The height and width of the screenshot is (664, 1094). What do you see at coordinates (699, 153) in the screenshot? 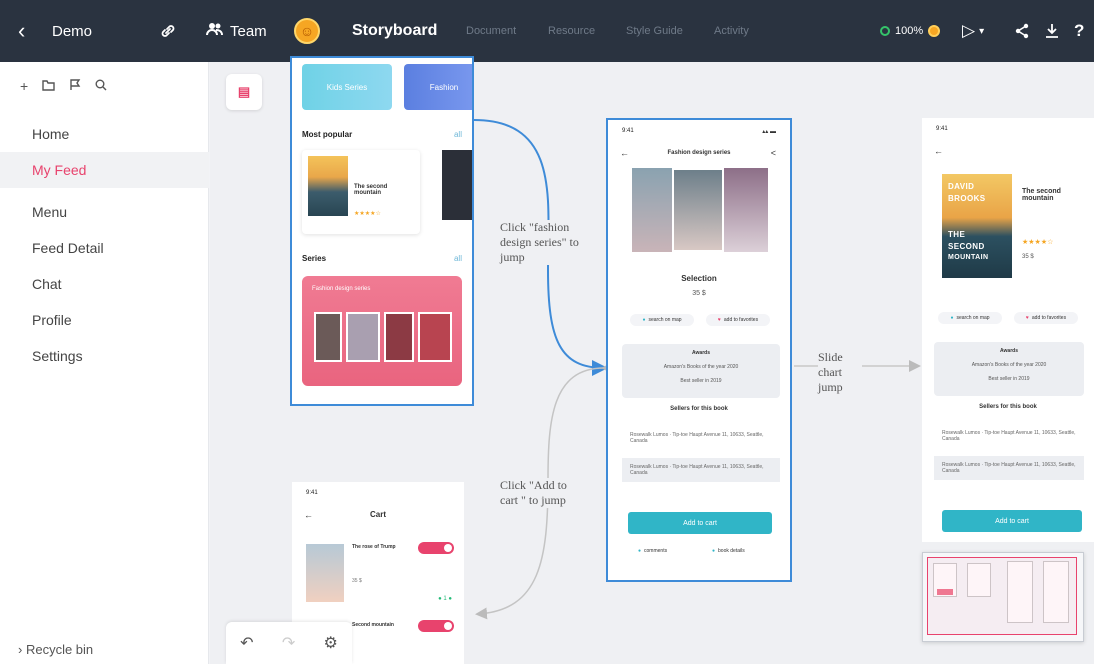
I see `screen-header: Fashion design series` at bounding box center [699, 153].